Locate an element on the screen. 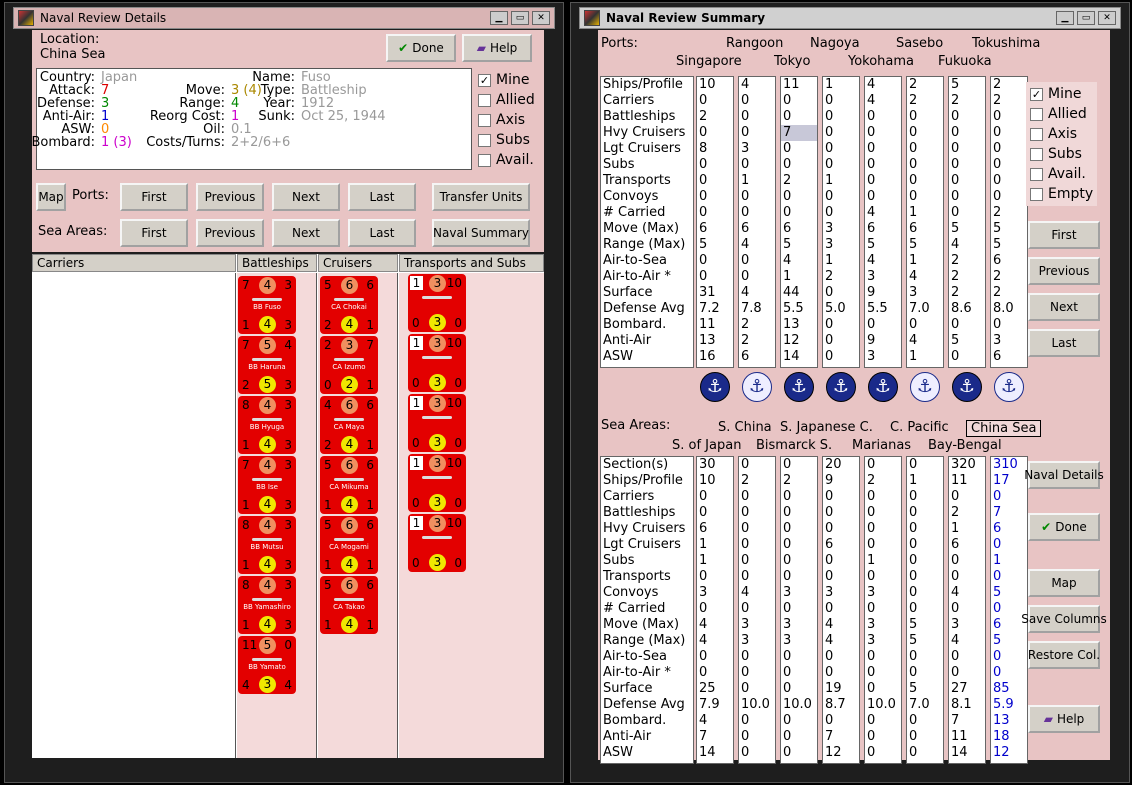 The image size is (1132, 785). port-column: 4 0 0 0 3 0 1 0 0 6 4 0 0 4 7.8 2 2 6 is located at coordinates (757, 222).